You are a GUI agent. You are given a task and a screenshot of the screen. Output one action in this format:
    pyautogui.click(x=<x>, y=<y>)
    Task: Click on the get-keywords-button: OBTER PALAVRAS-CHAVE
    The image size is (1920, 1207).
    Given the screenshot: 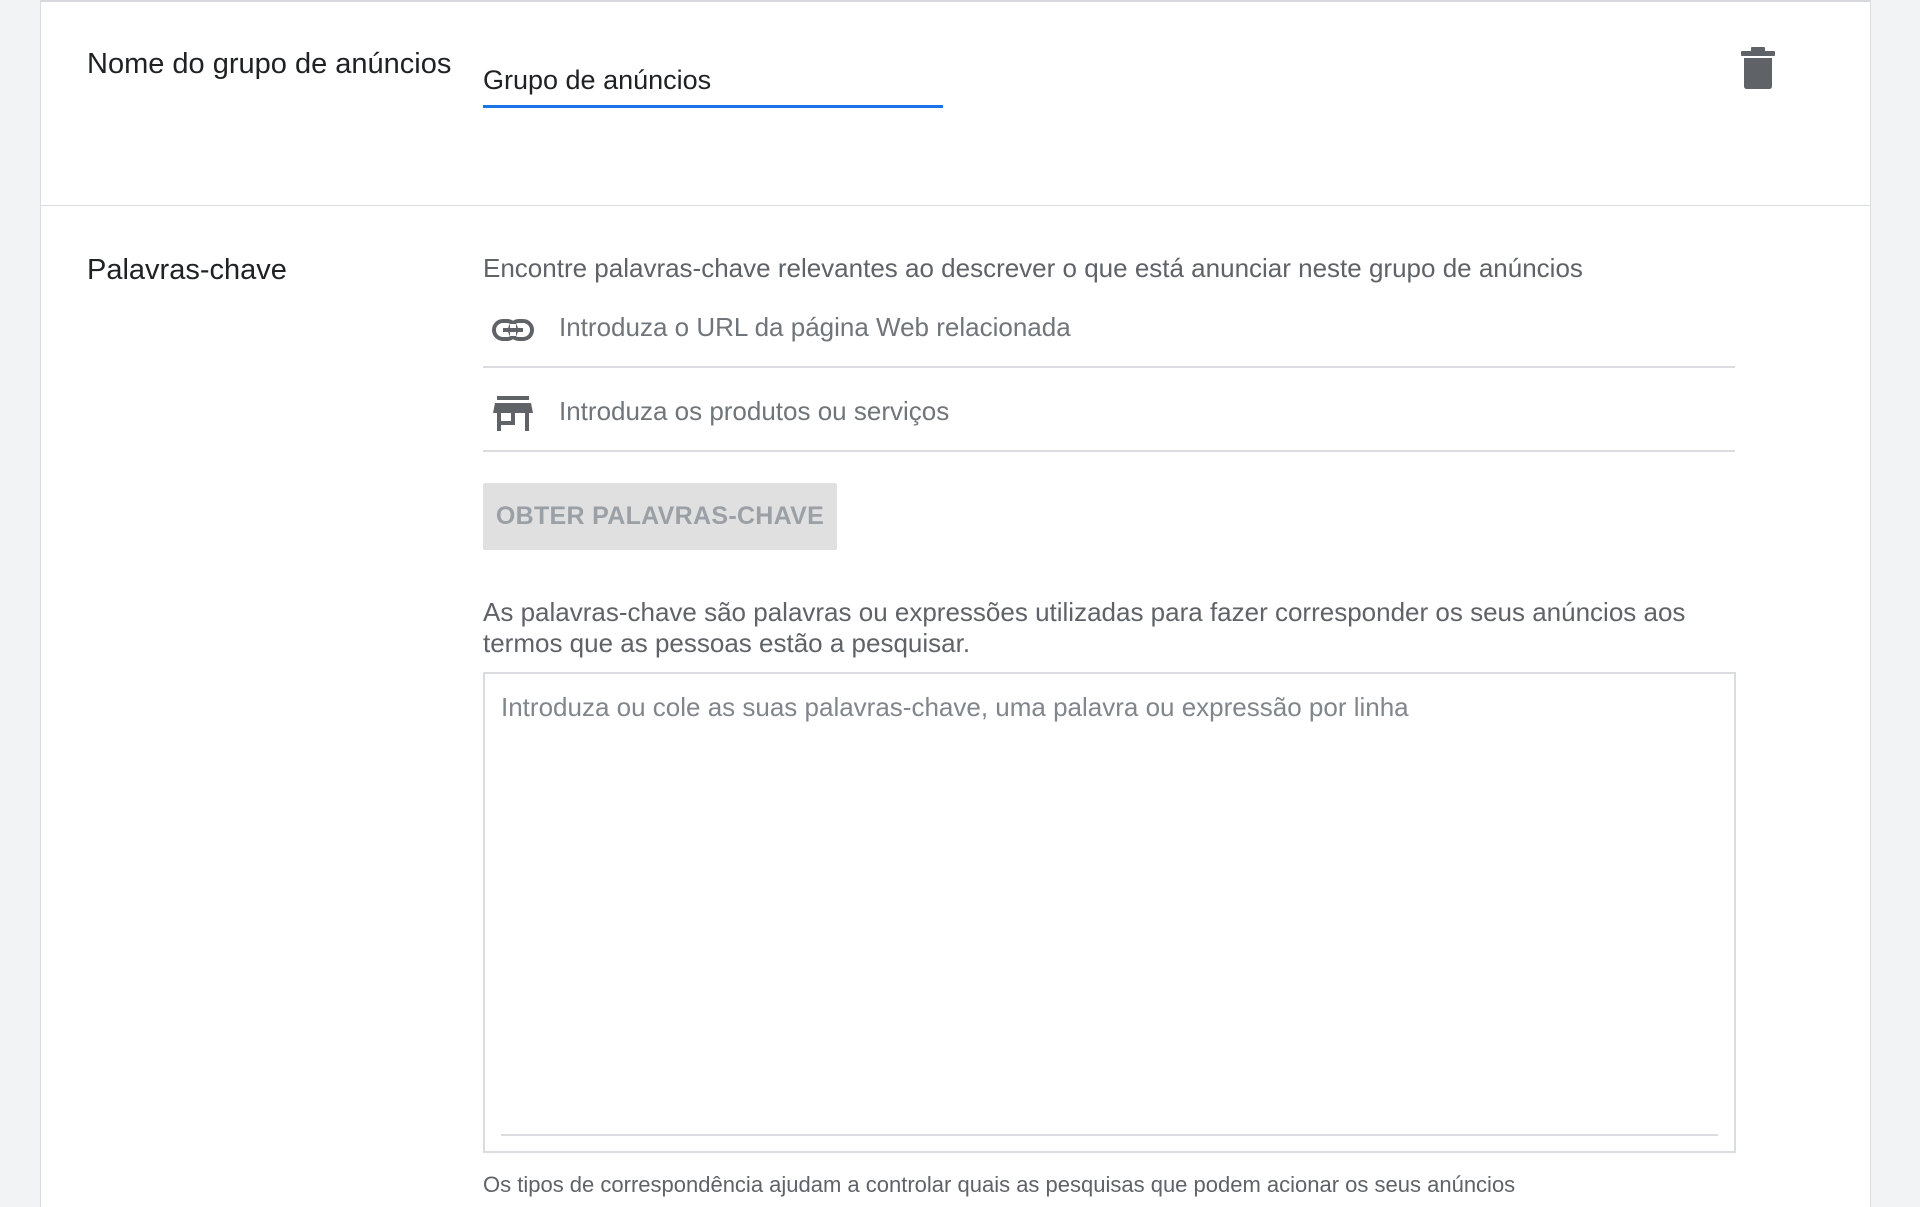 What is the action you would take?
    pyautogui.click(x=660, y=516)
    